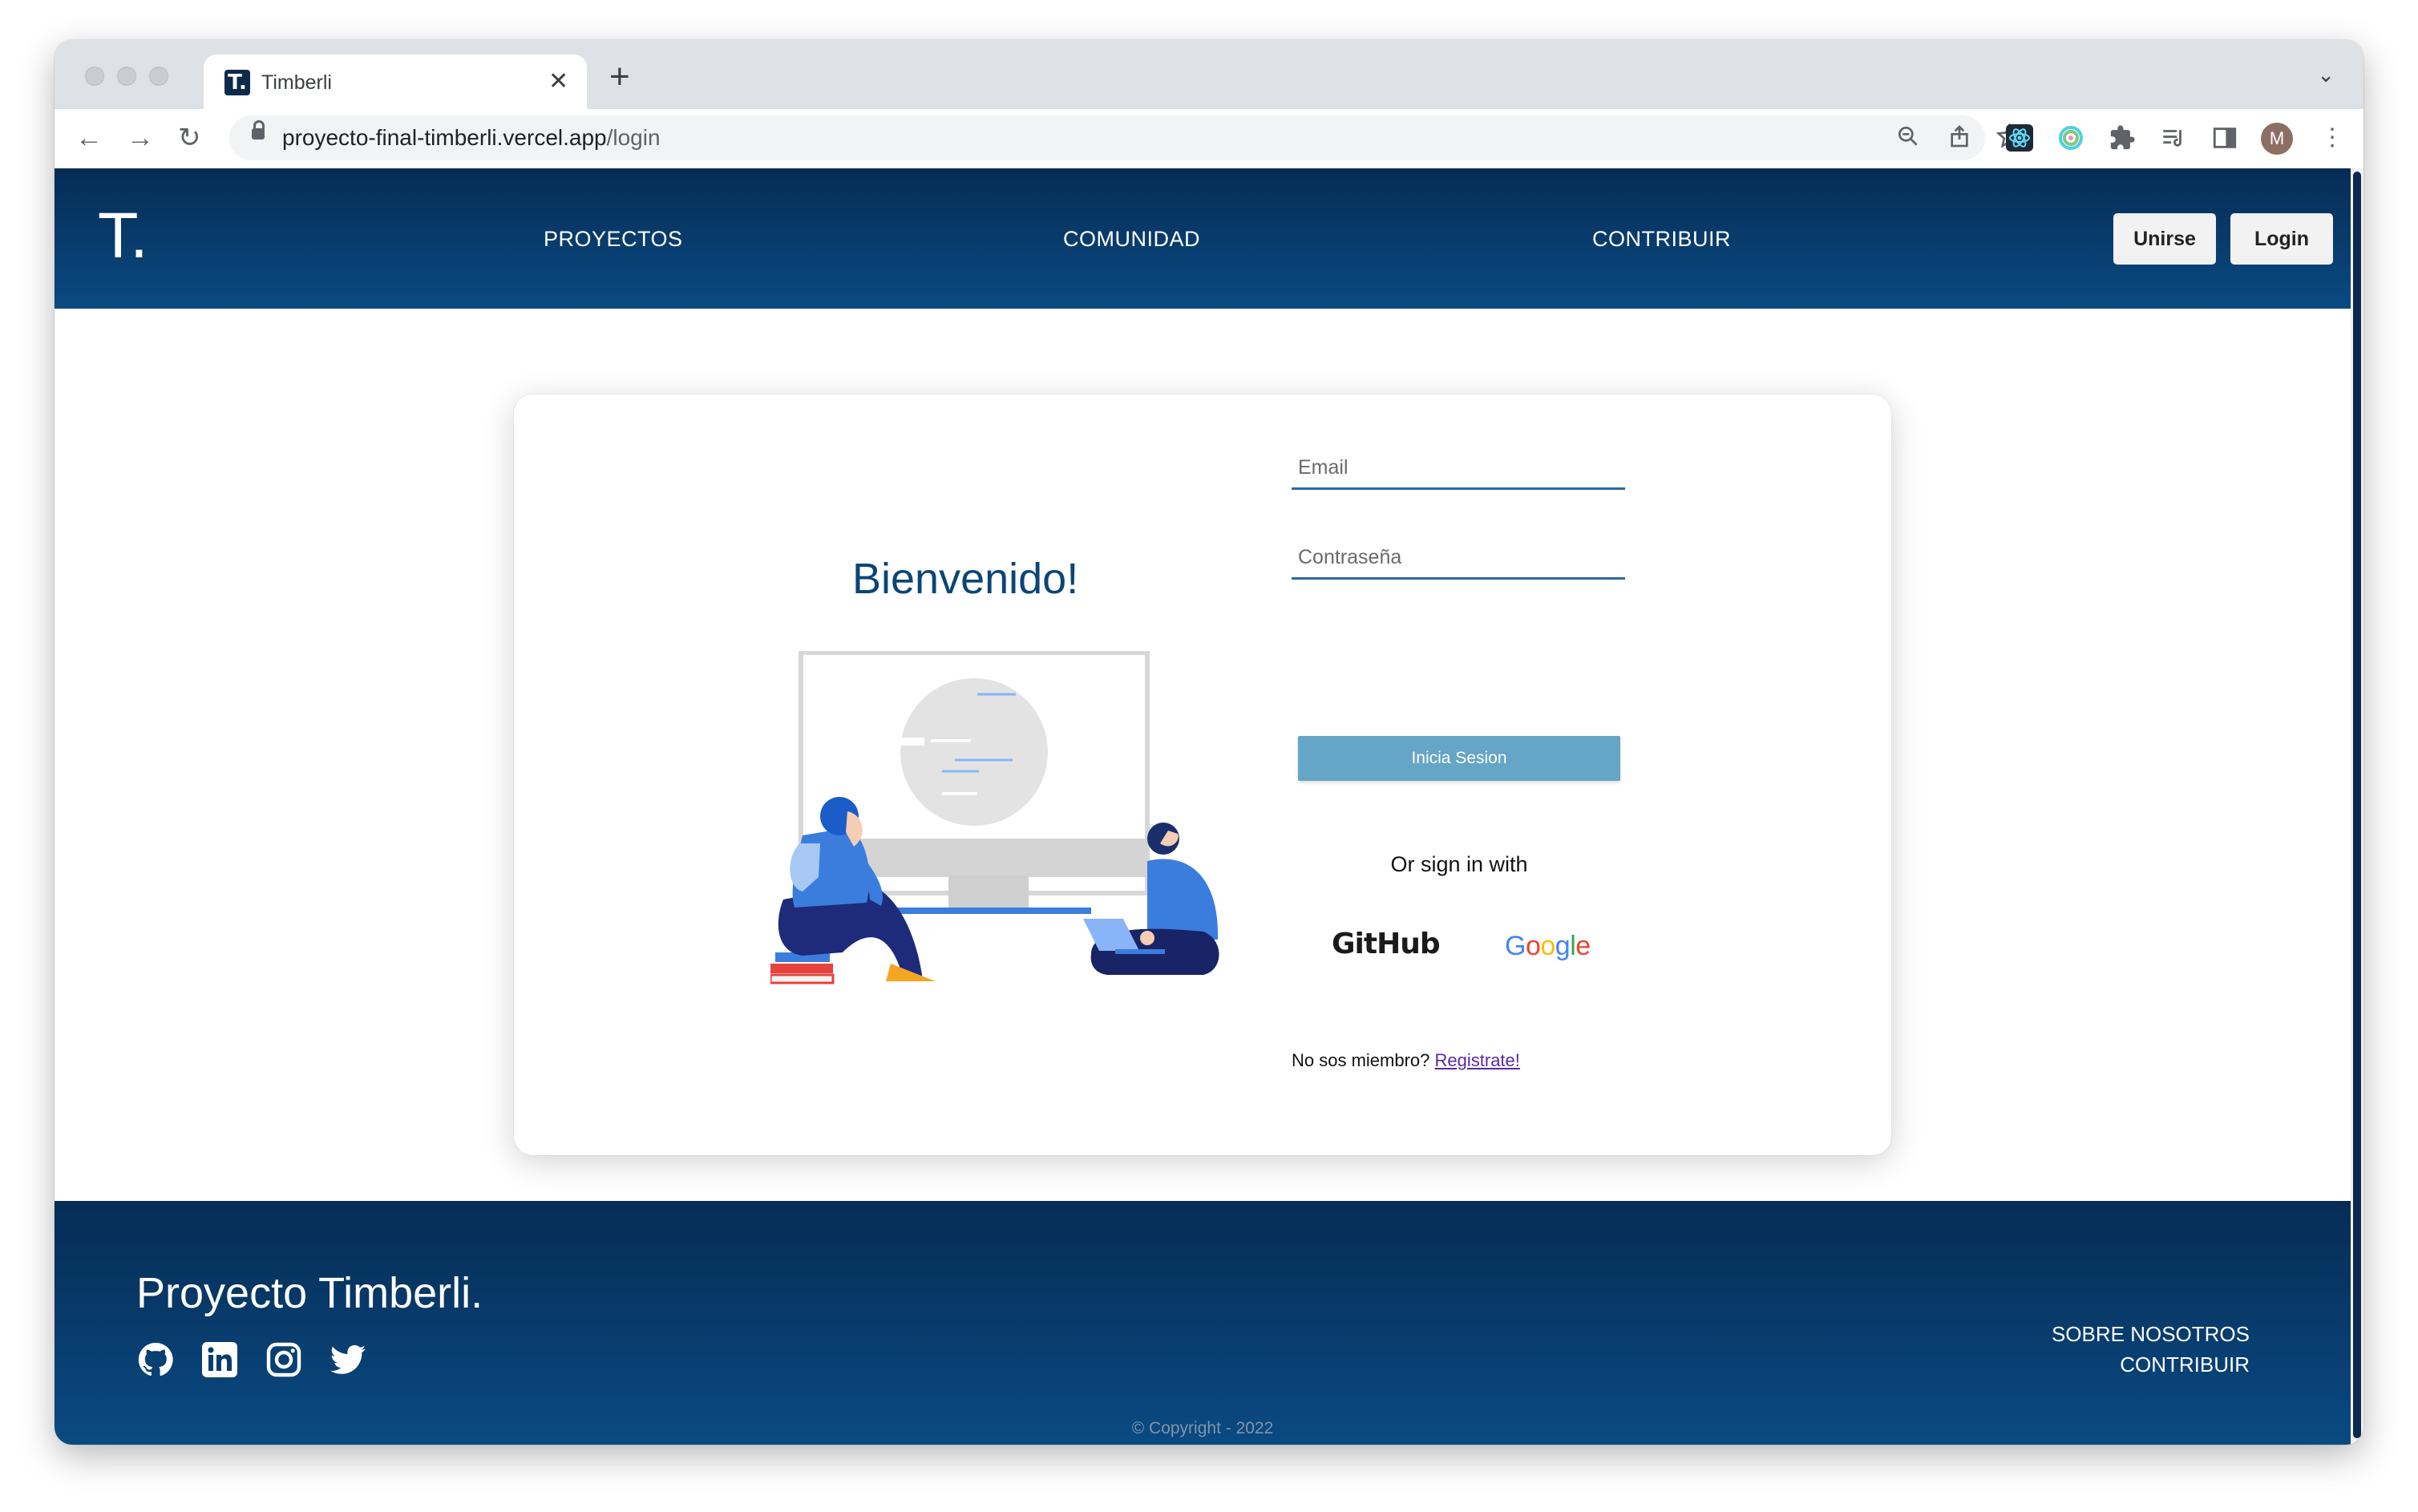  What do you see at coordinates (126, 76) in the screenshot?
I see `minimize-window-button` at bounding box center [126, 76].